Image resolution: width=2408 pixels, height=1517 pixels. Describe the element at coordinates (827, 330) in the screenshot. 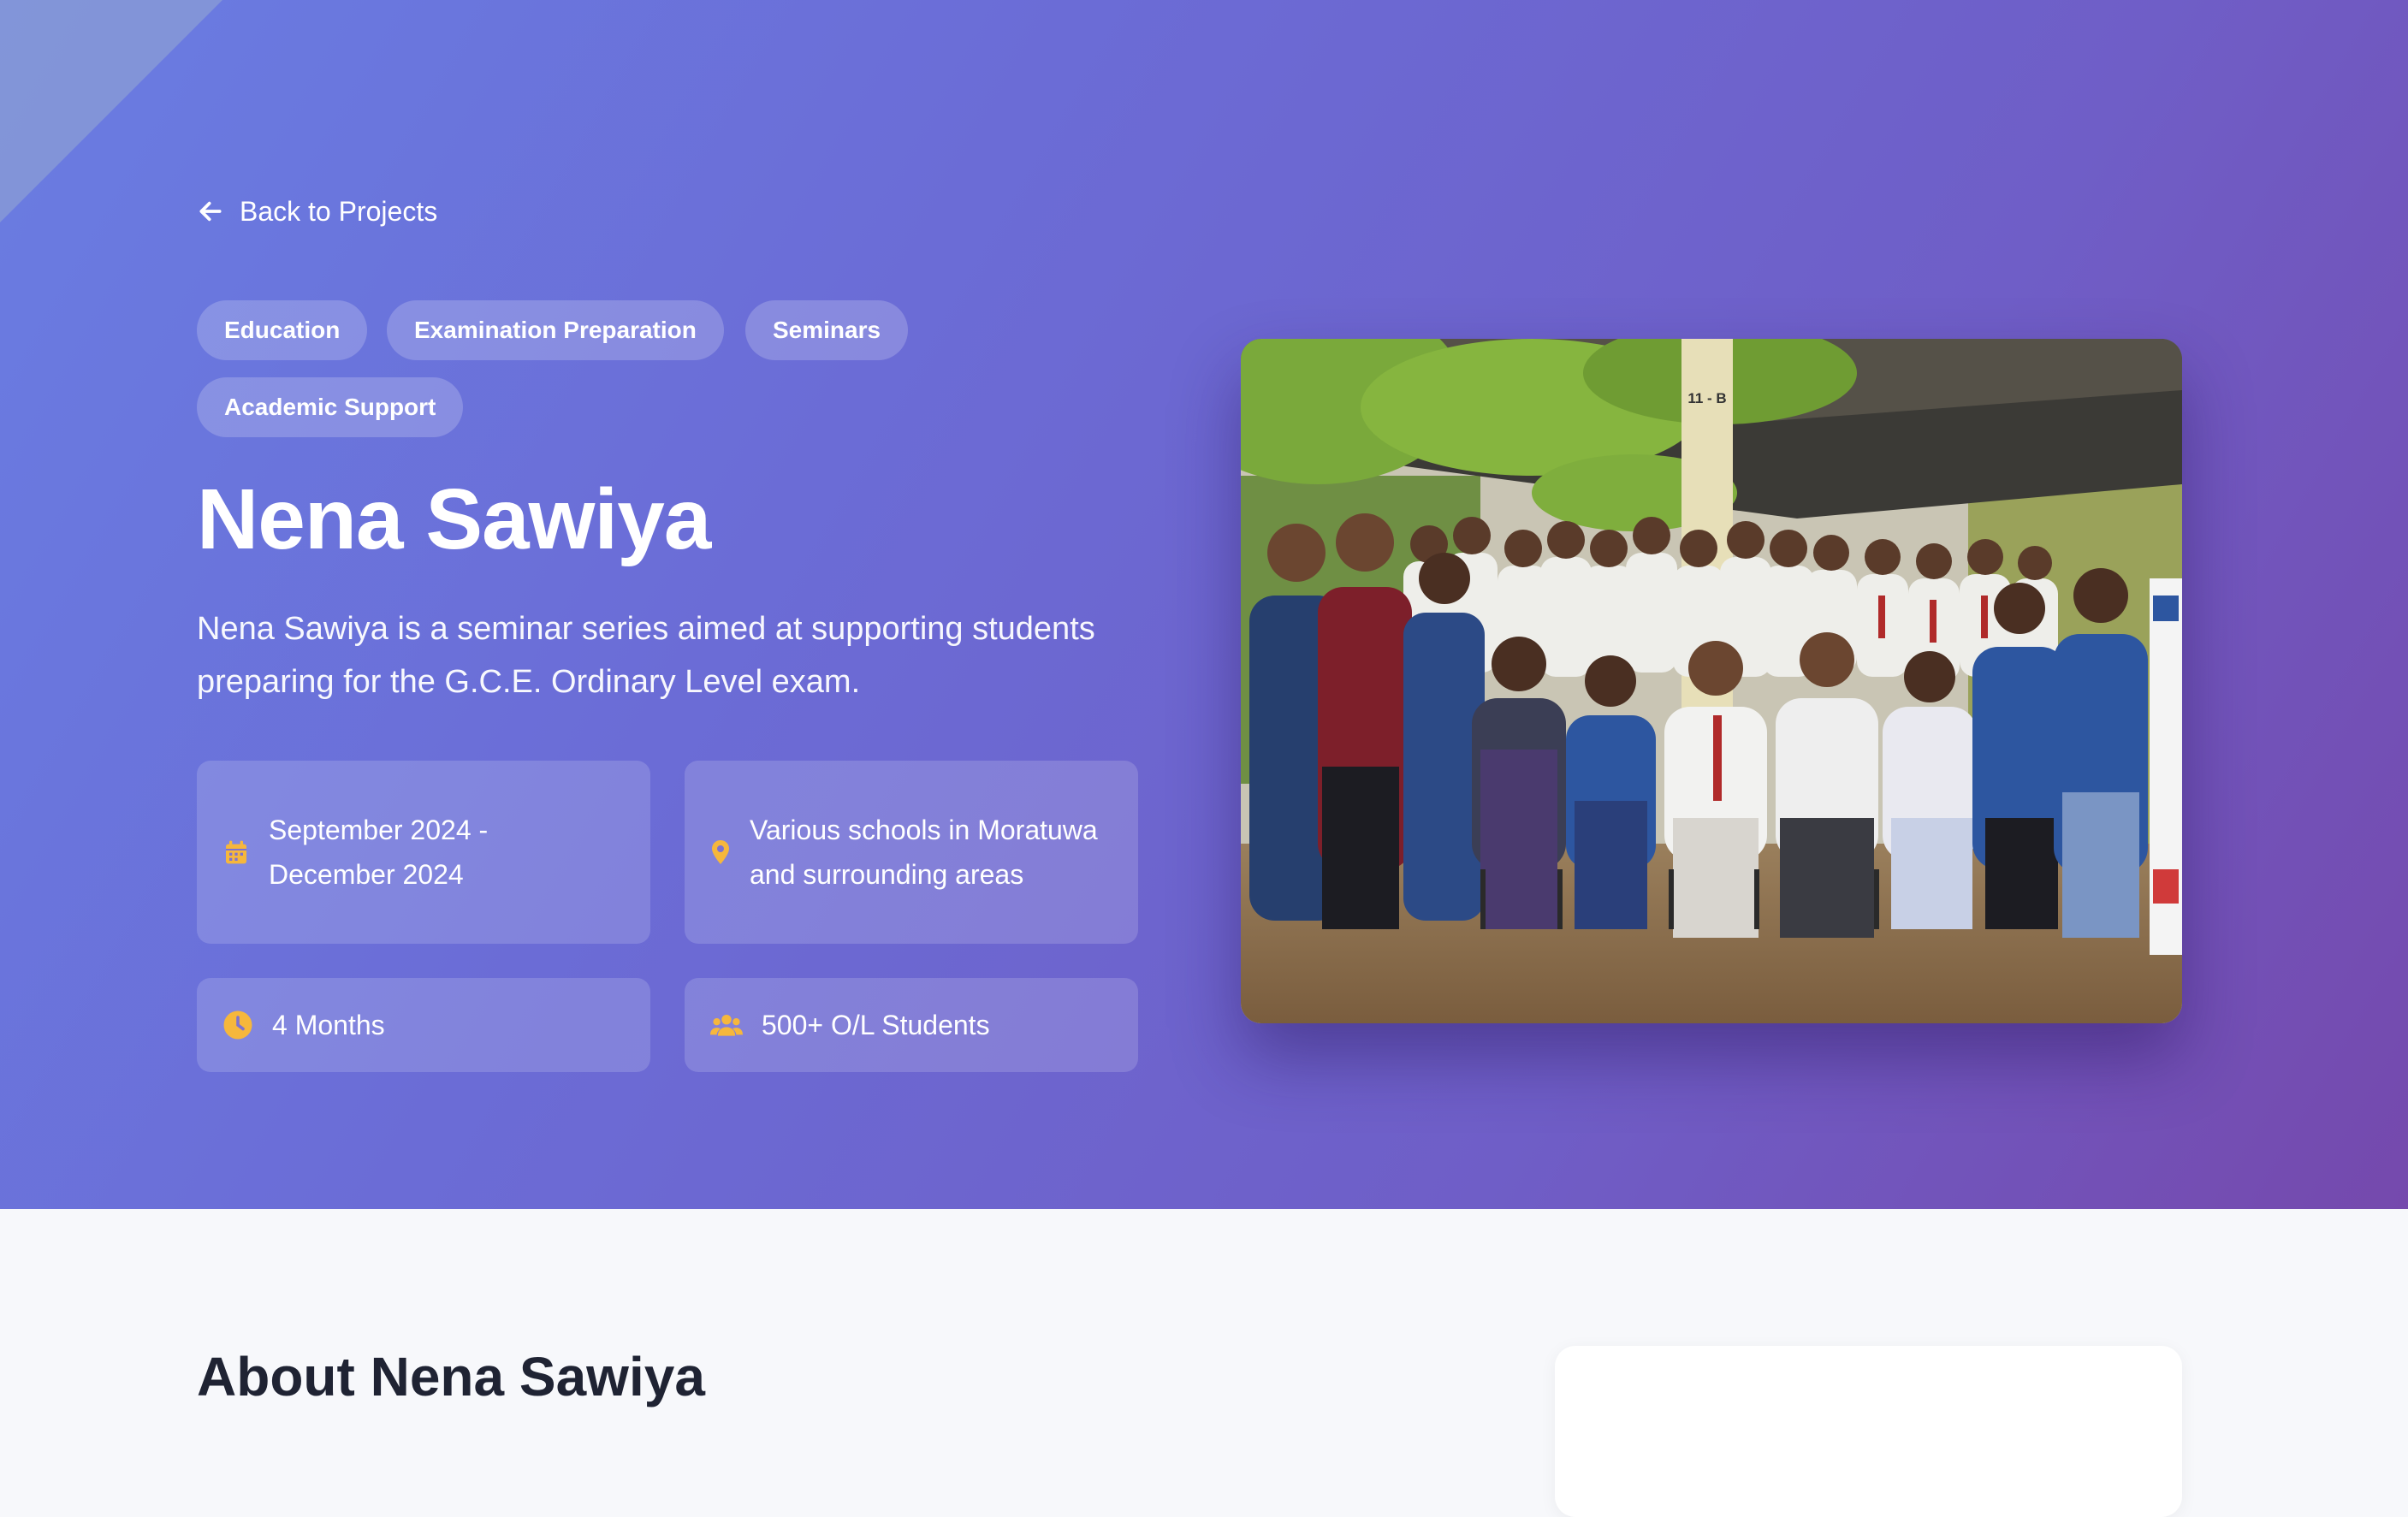

I see `tag-seminars: Seminars` at that location.